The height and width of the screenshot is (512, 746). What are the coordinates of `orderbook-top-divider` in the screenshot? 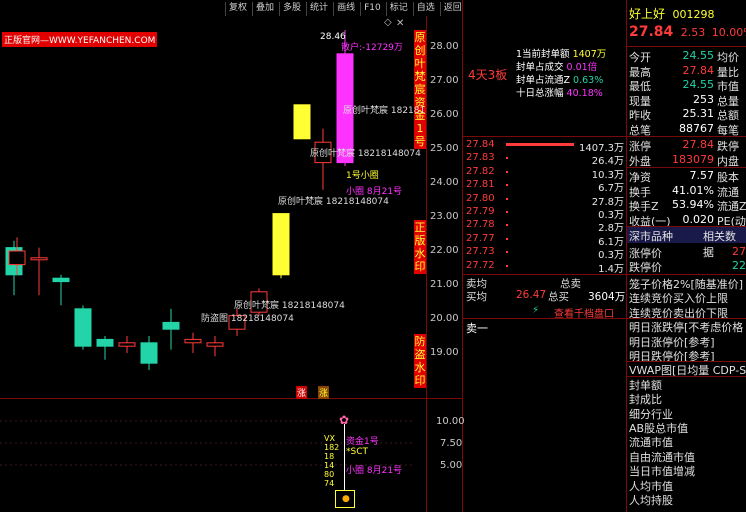 It's located at (544, 136).